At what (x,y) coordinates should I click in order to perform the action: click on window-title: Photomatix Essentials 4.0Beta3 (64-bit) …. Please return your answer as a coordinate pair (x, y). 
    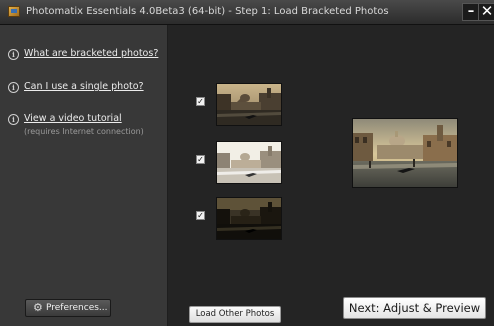
    Looking at the image, I should click on (207, 11).